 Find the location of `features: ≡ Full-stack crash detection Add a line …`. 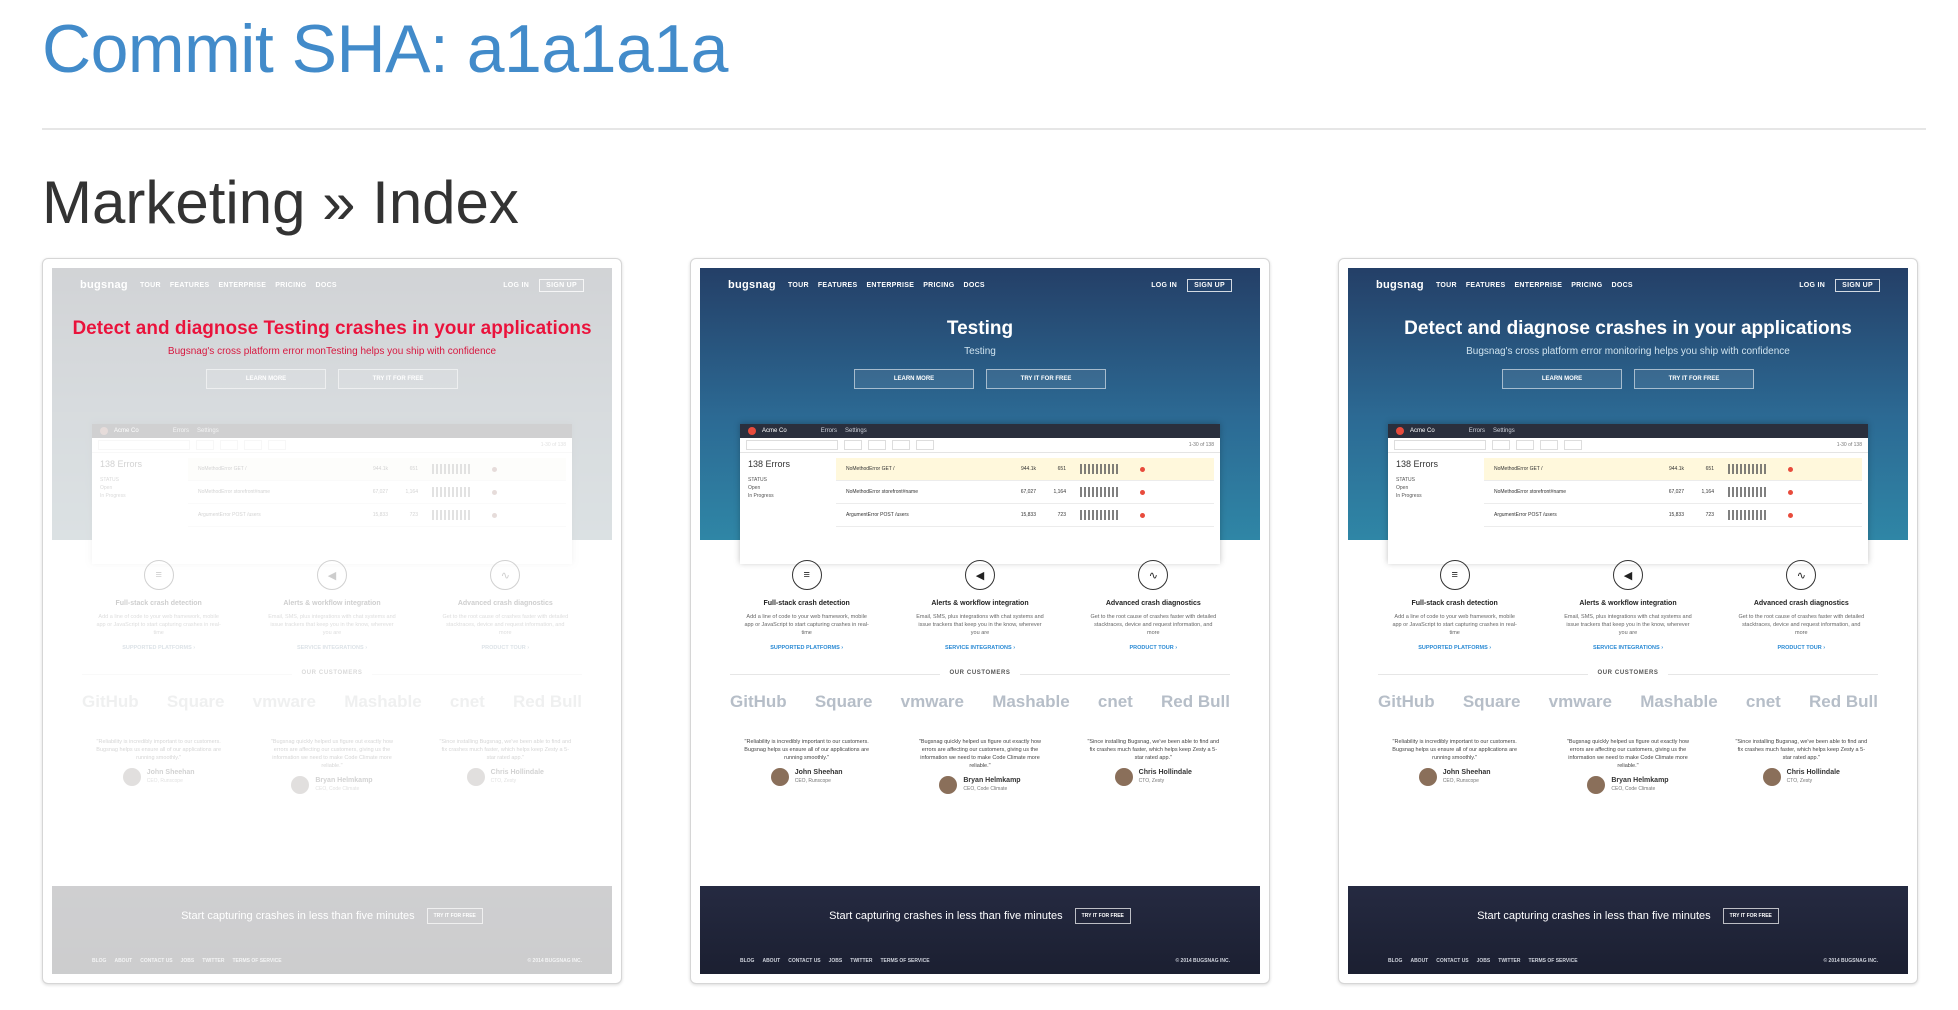

features: ≡ Full-stack crash detection Add a line … is located at coordinates (332, 600).